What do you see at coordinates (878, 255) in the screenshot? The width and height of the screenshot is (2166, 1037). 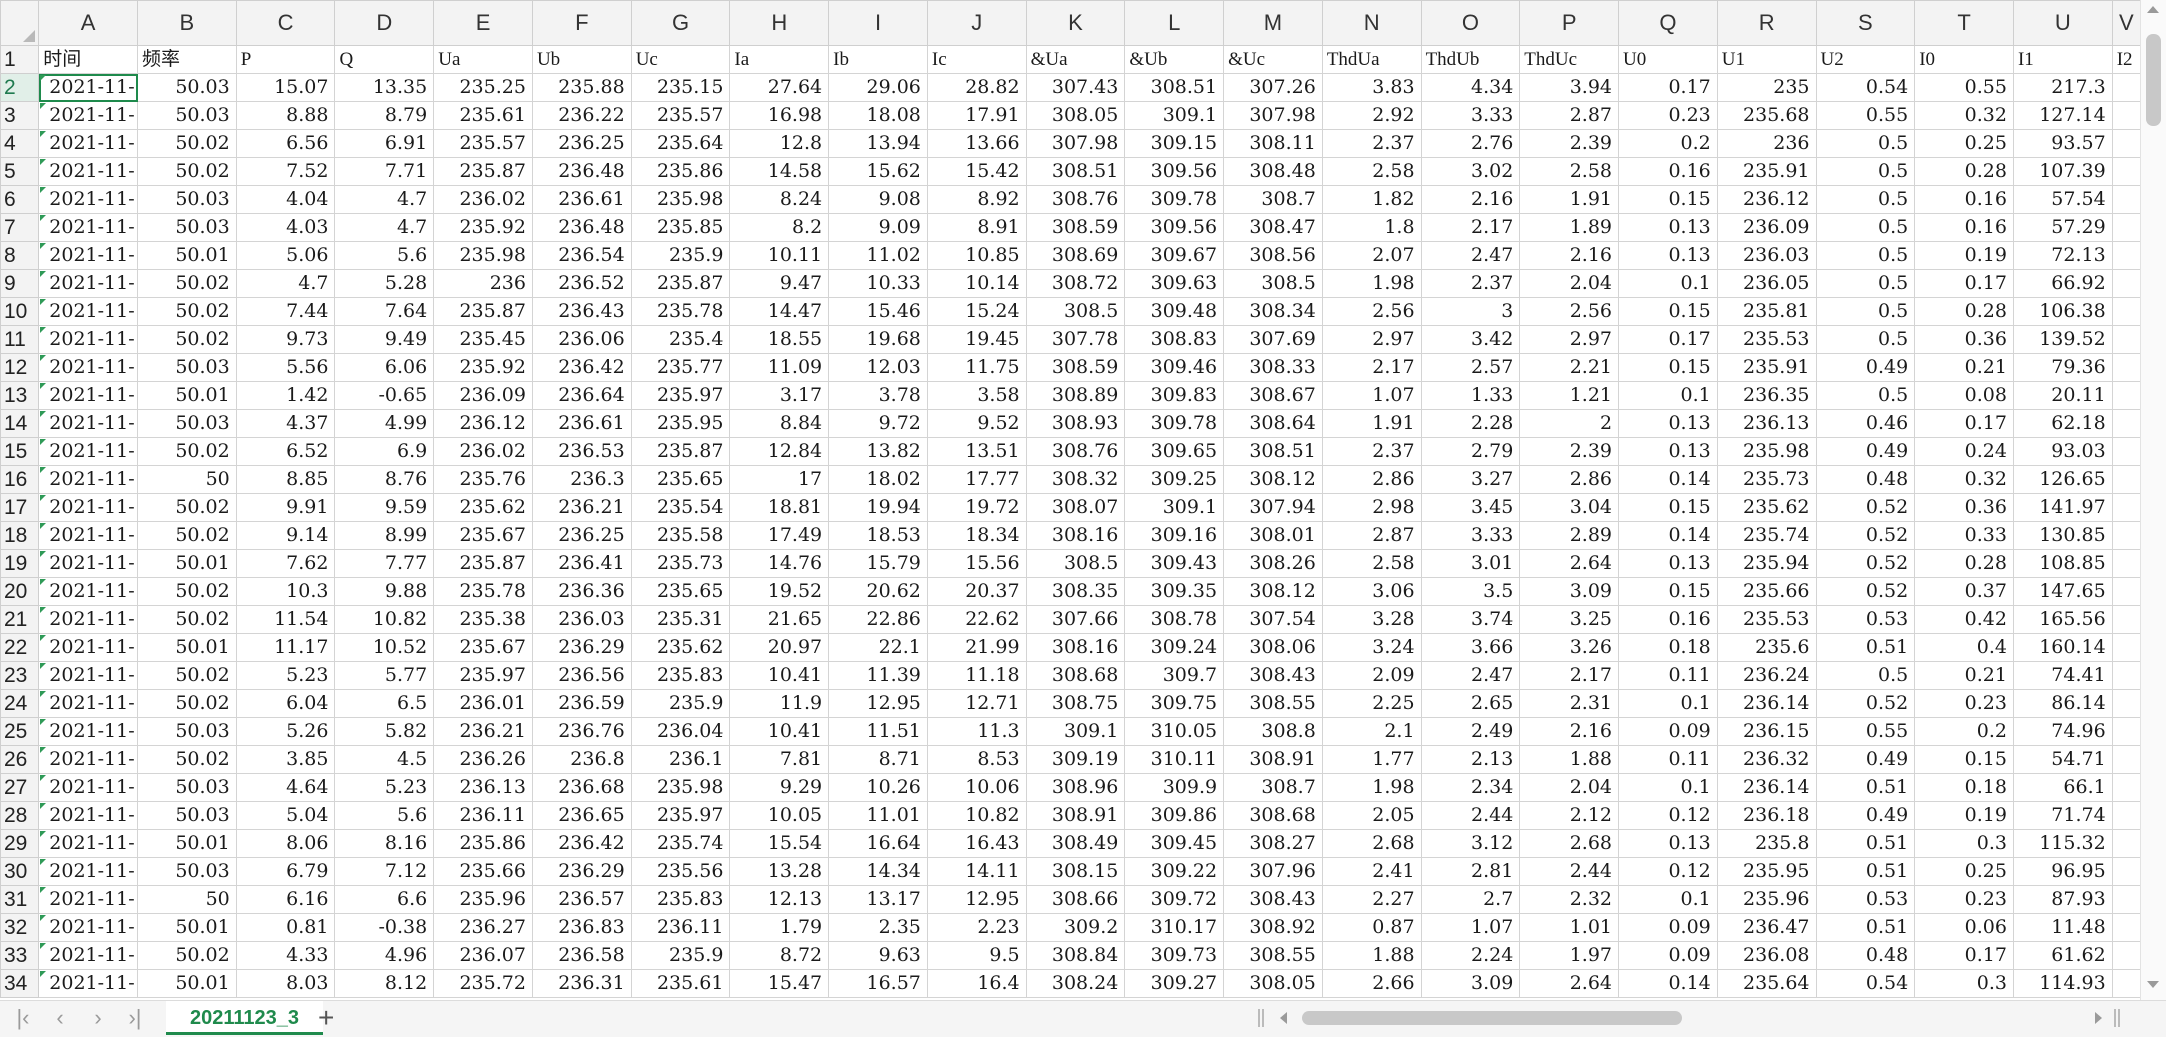 I see `data-cell: 11.02` at bounding box center [878, 255].